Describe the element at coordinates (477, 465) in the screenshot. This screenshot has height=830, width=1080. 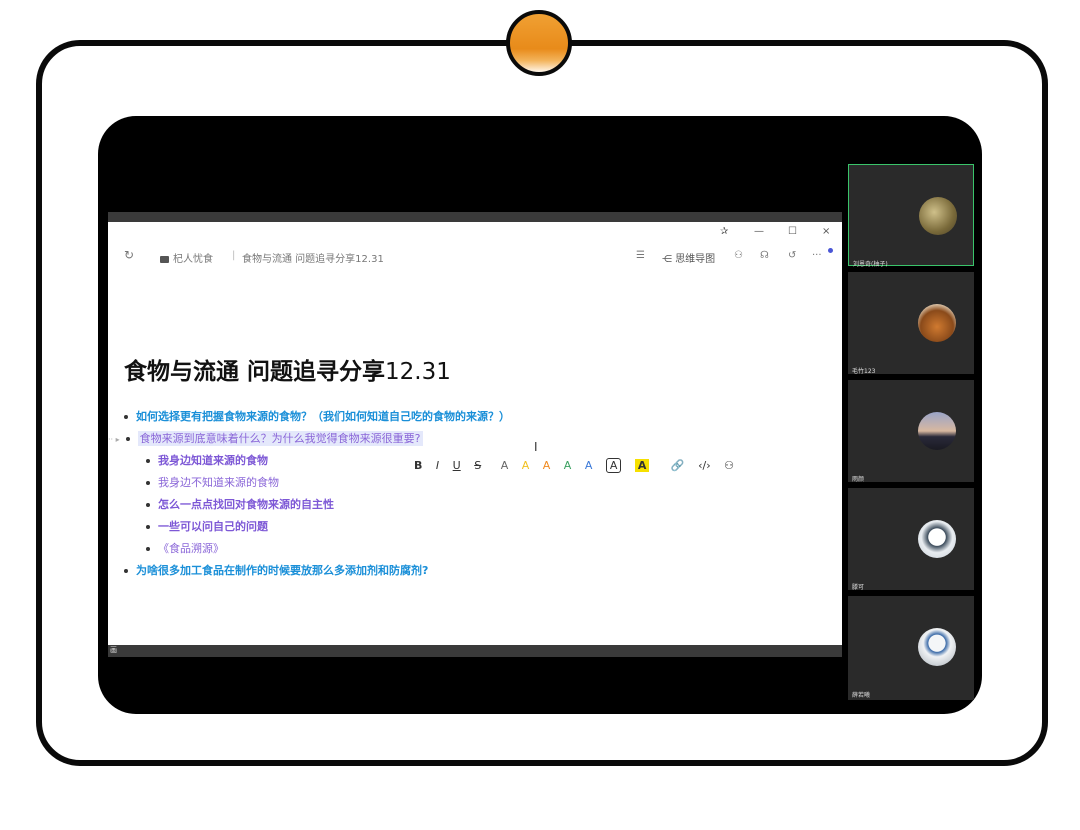
I see `strikethrough-button: S` at that location.